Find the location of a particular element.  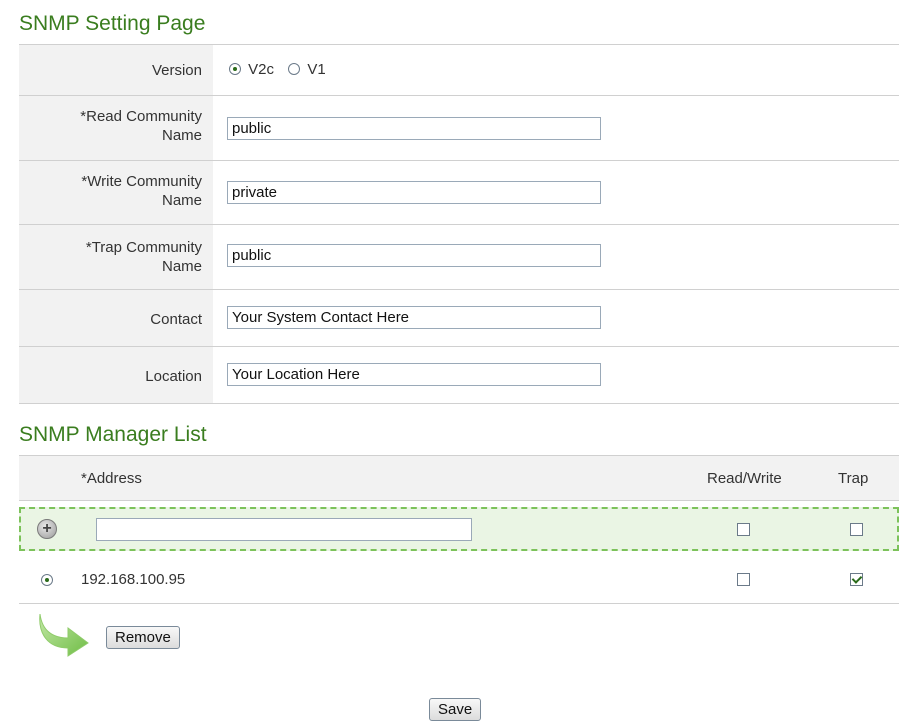

trap-community-row: *Trap Community Name public is located at coordinates (459, 257).